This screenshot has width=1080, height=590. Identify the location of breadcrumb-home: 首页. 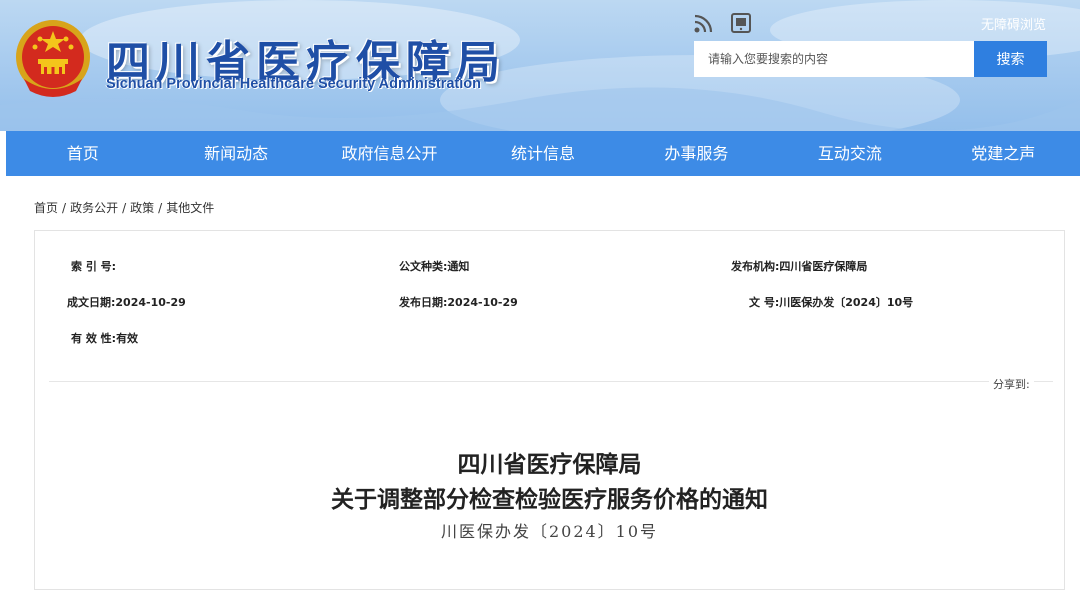
(46, 208).